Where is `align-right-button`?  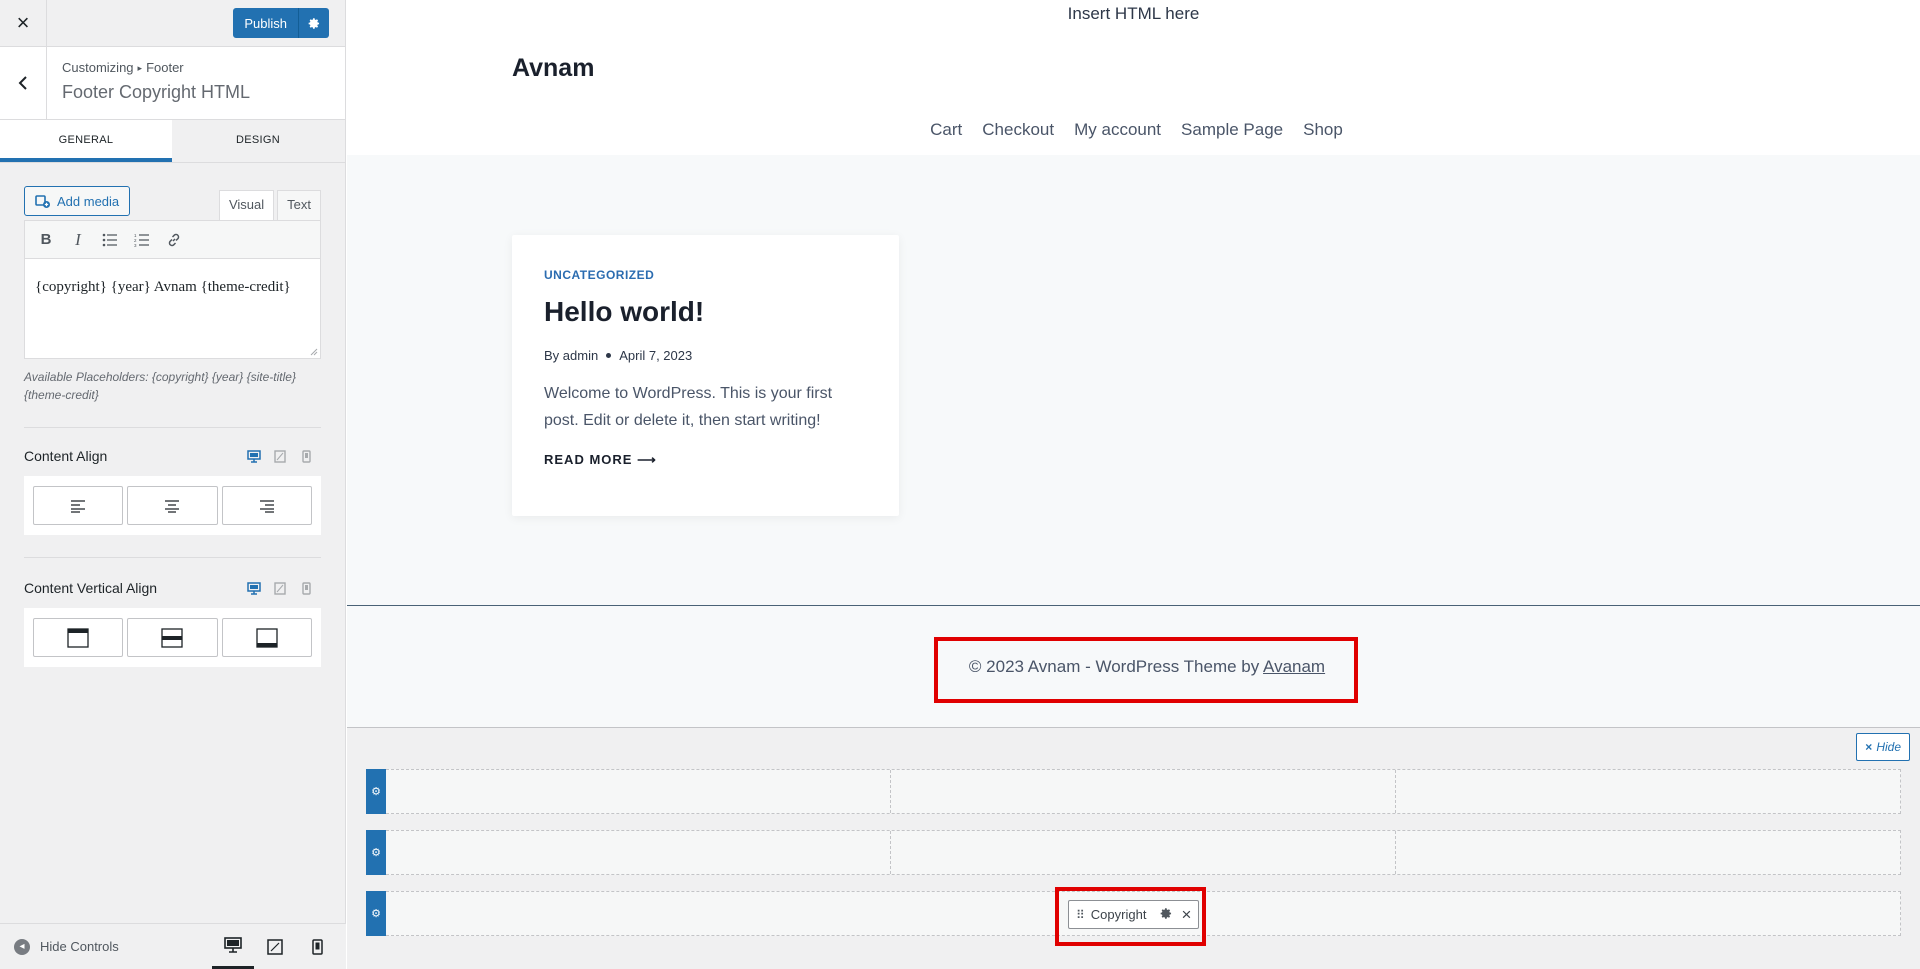 align-right-button is located at coordinates (266, 505).